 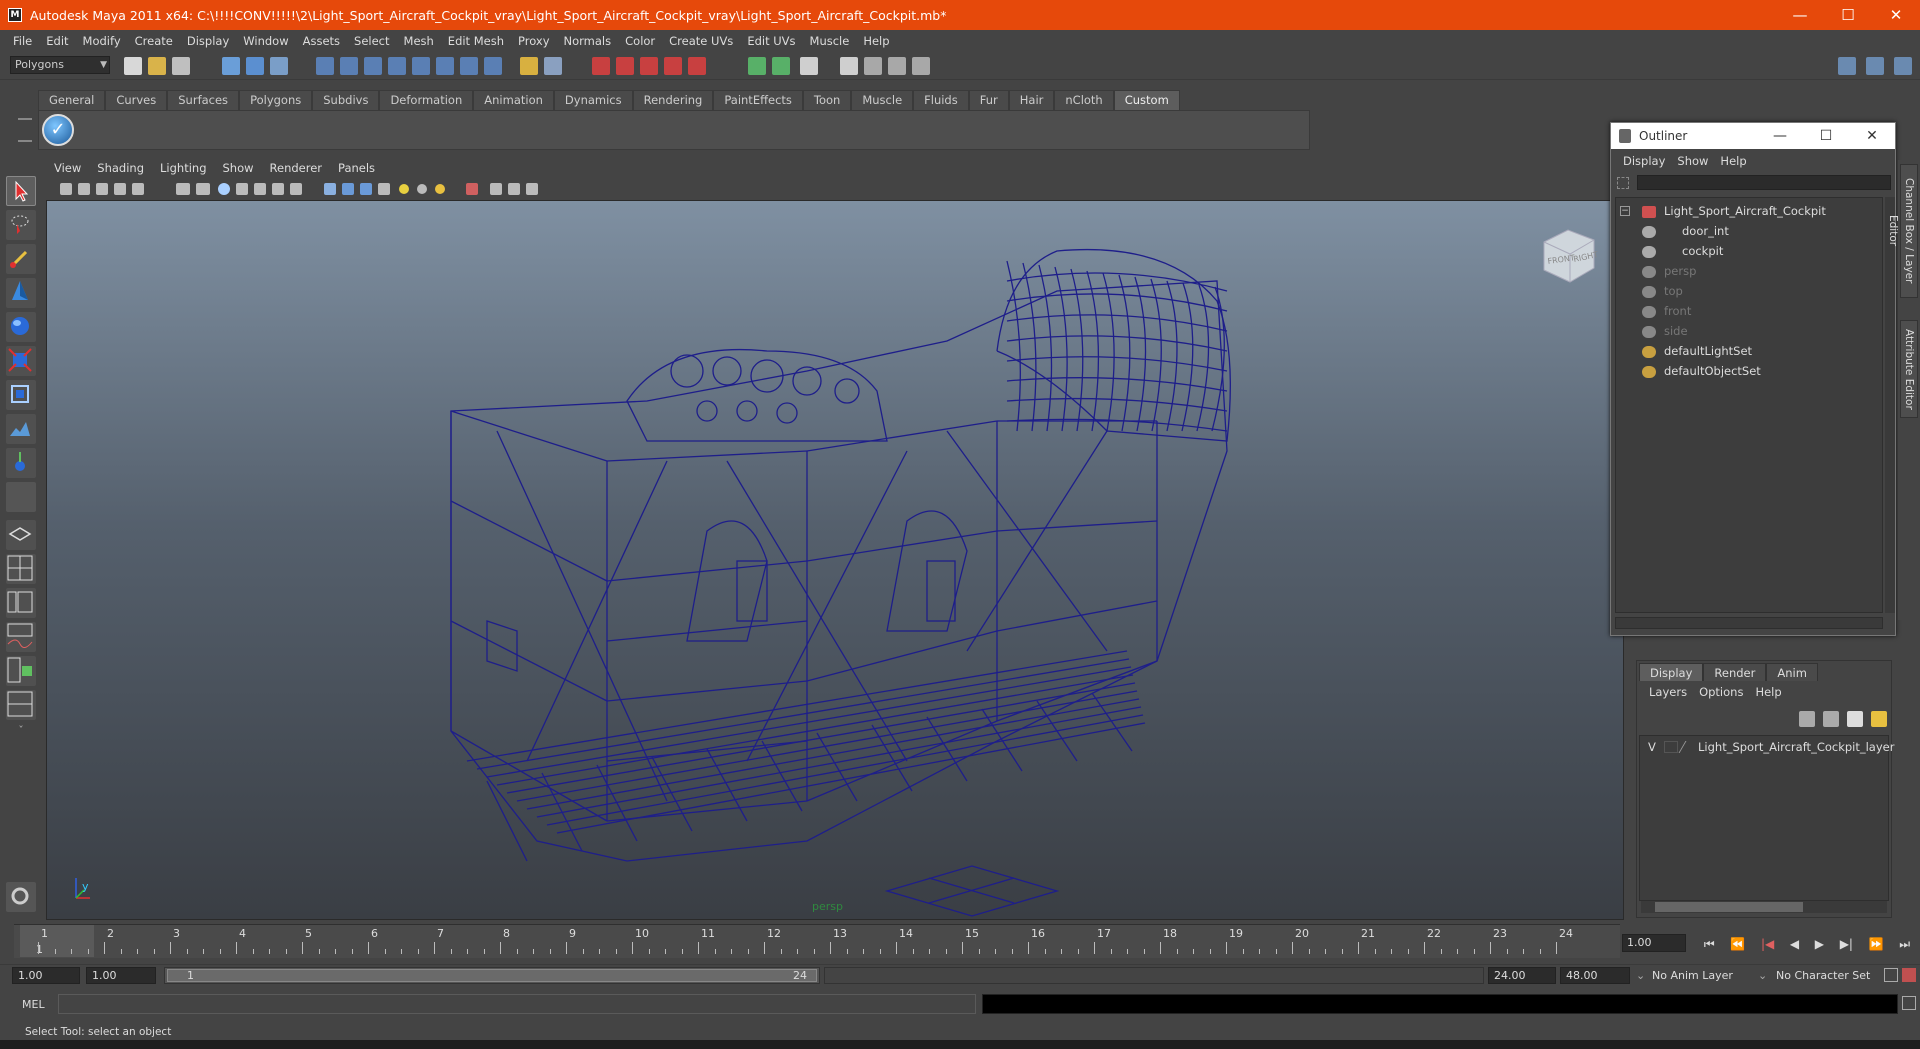 What do you see at coordinates (25, 130) in the screenshot?
I see `shelf-menu-icon` at bounding box center [25, 130].